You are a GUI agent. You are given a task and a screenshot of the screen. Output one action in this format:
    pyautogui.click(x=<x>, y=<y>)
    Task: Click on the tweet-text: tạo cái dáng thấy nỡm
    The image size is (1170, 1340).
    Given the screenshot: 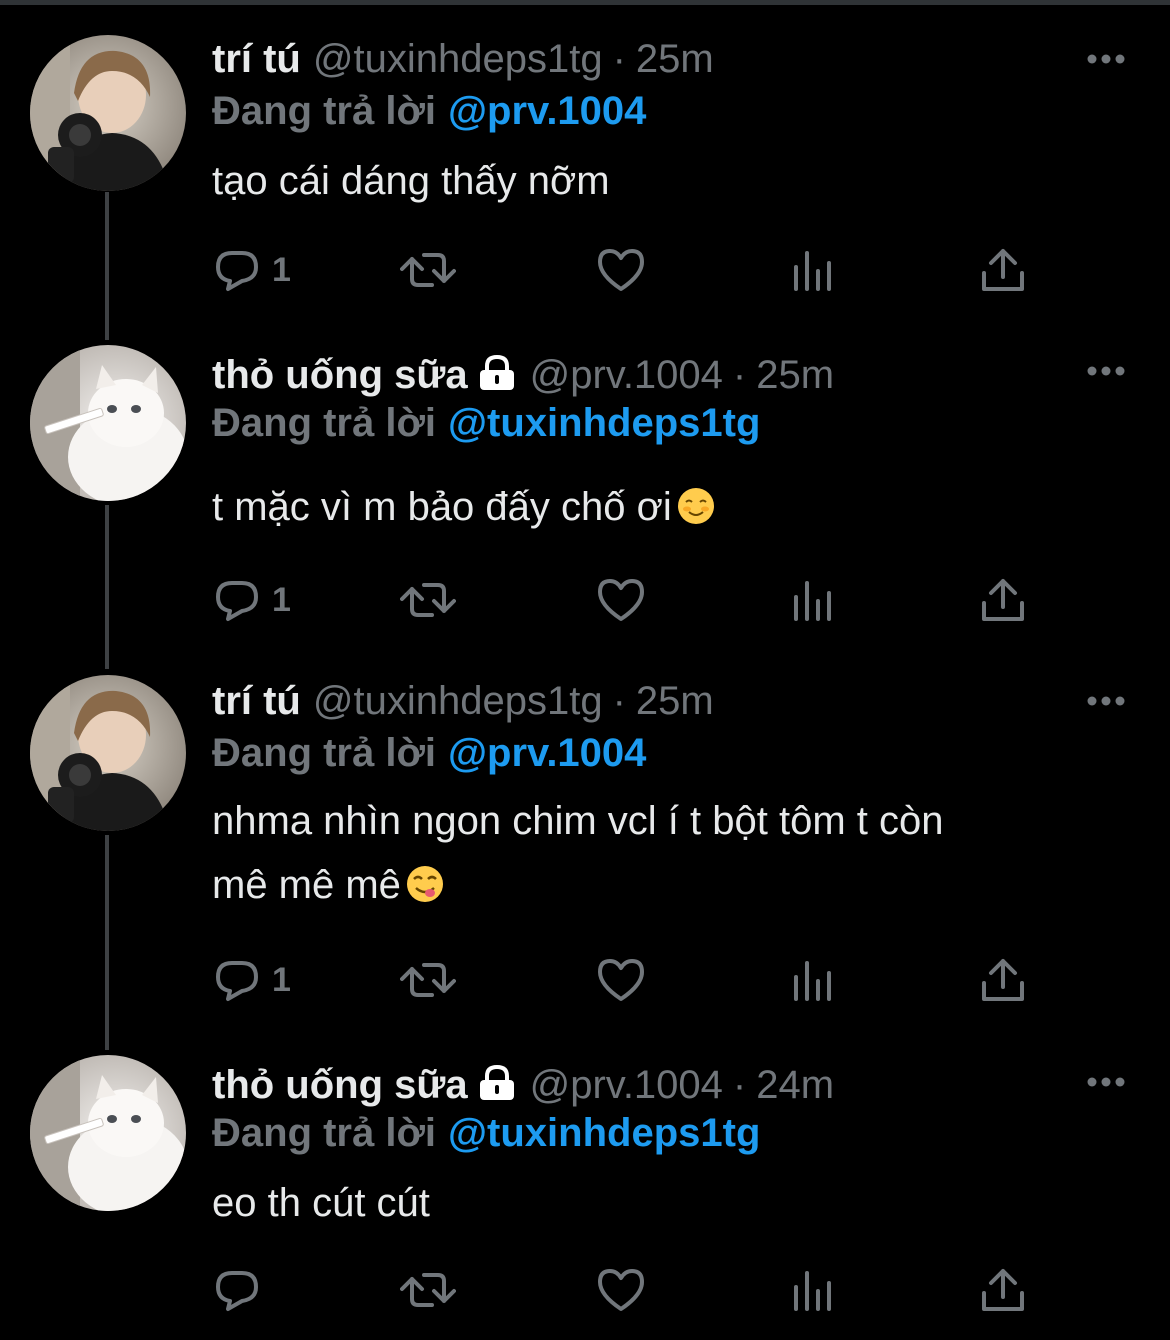 What is the action you would take?
    pyautogui.click(x=662, y=181)
    